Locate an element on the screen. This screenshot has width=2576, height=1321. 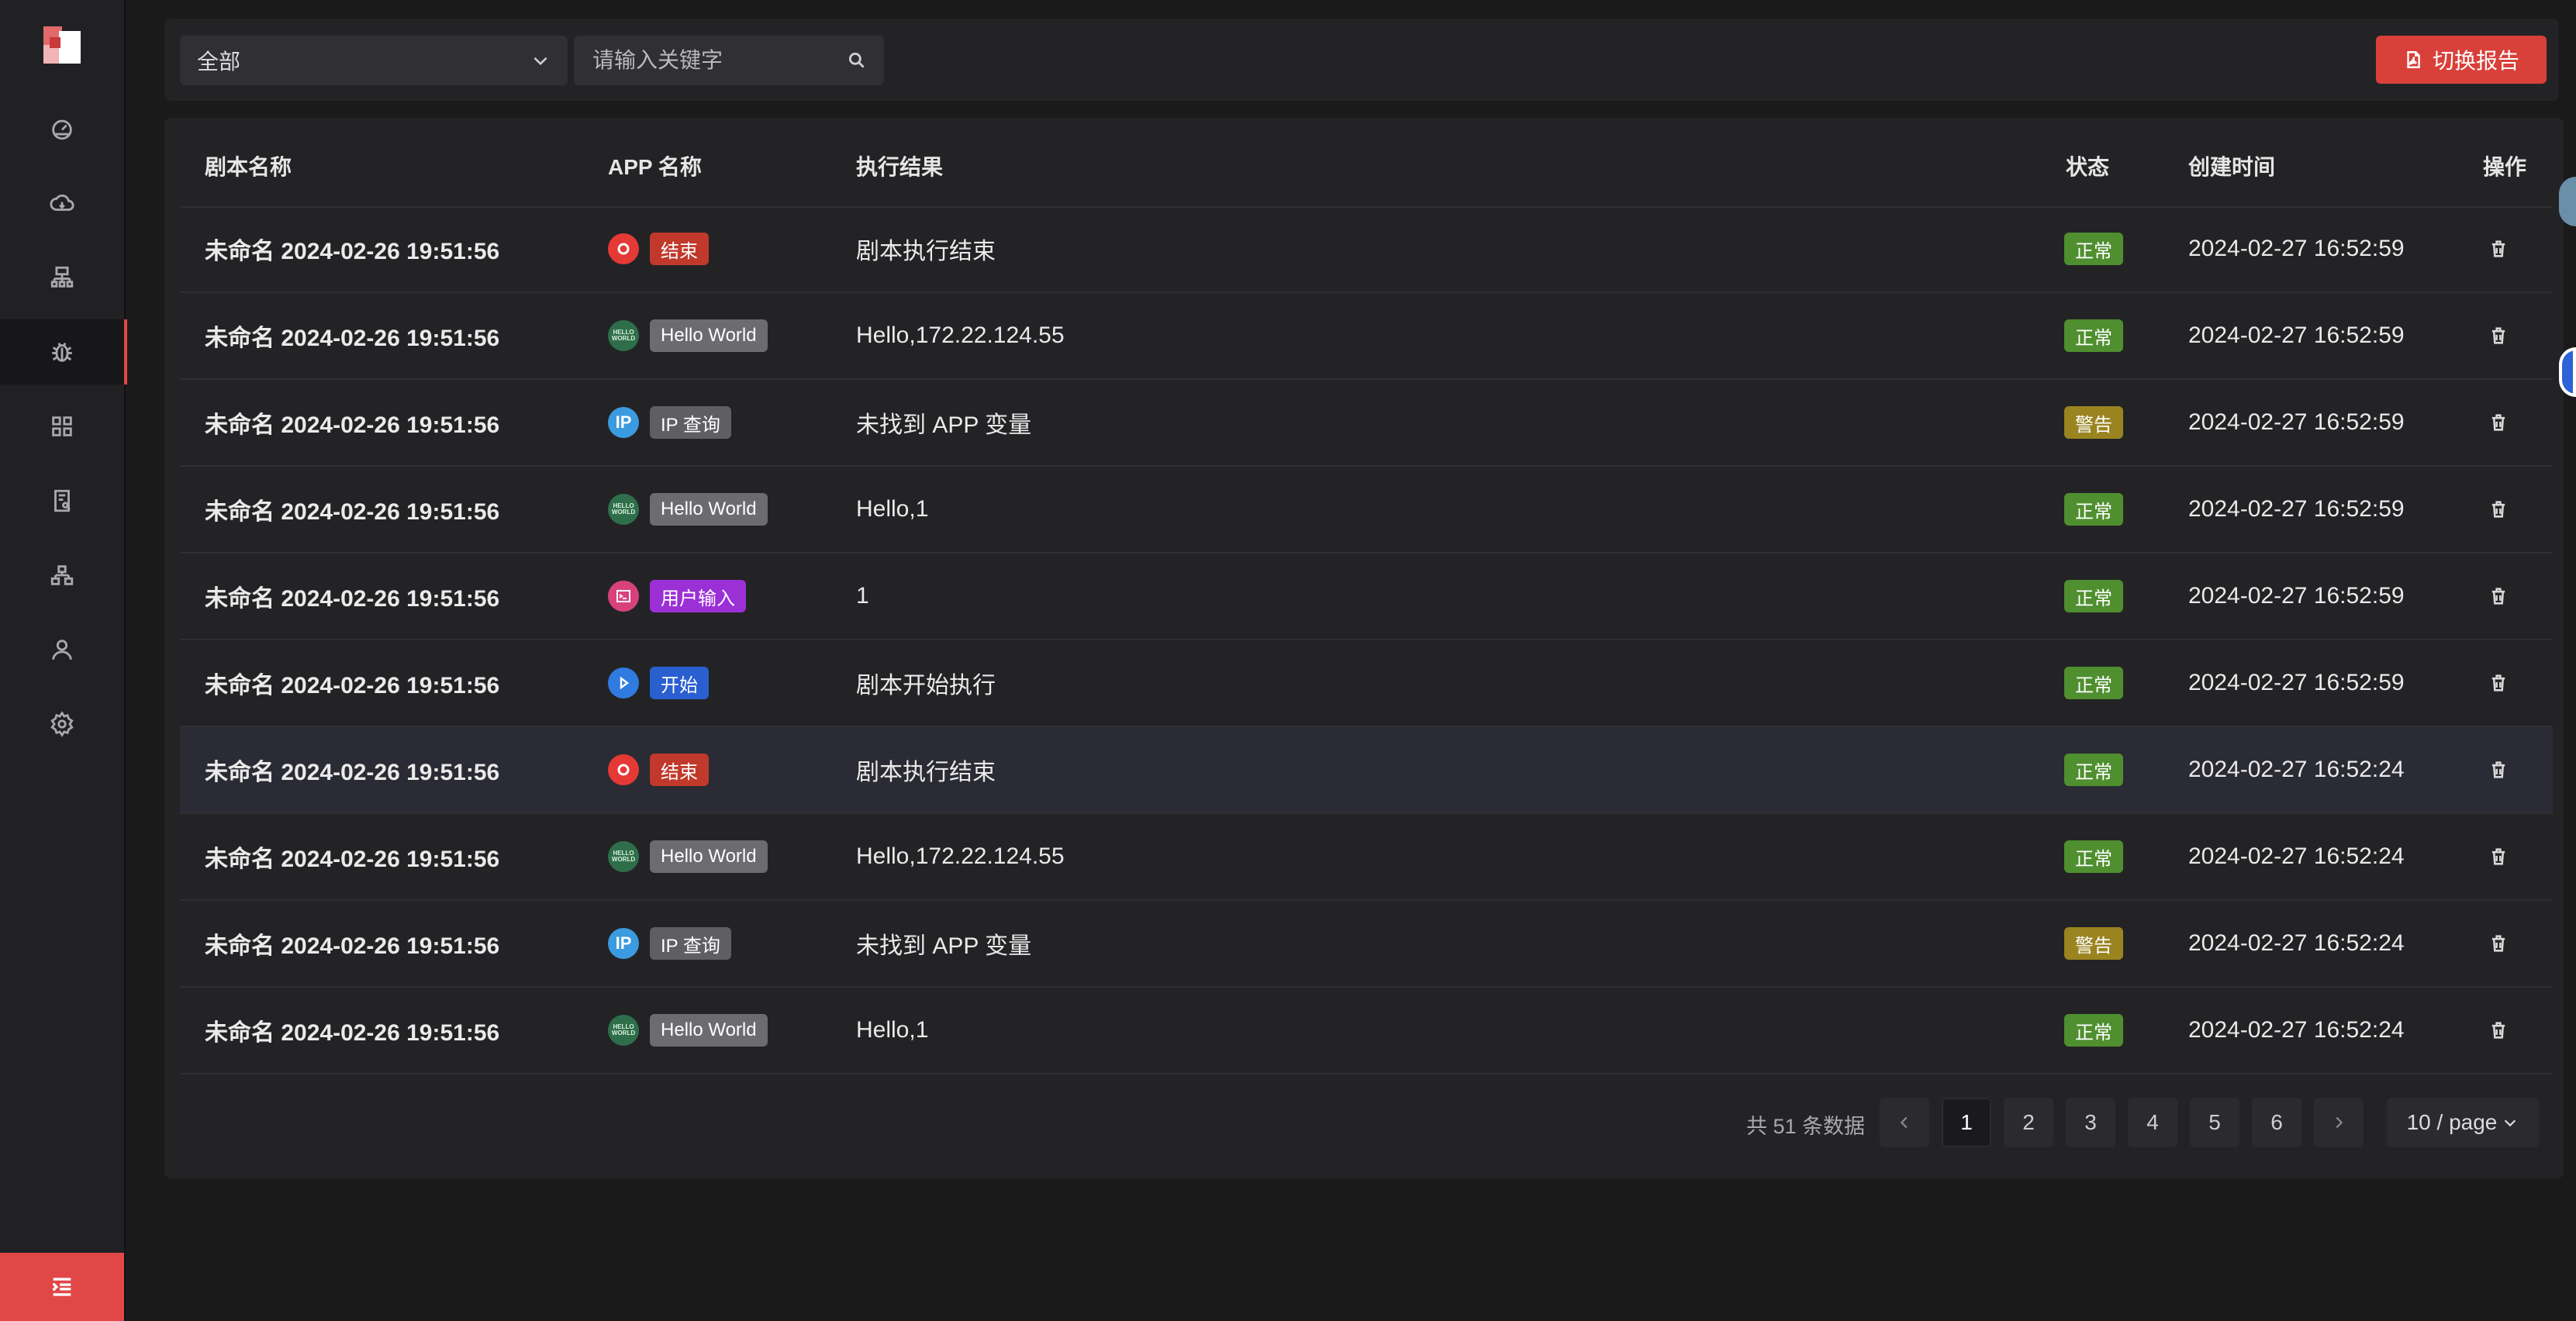
floating-widget-edge is located at coordinates (2567, 201).